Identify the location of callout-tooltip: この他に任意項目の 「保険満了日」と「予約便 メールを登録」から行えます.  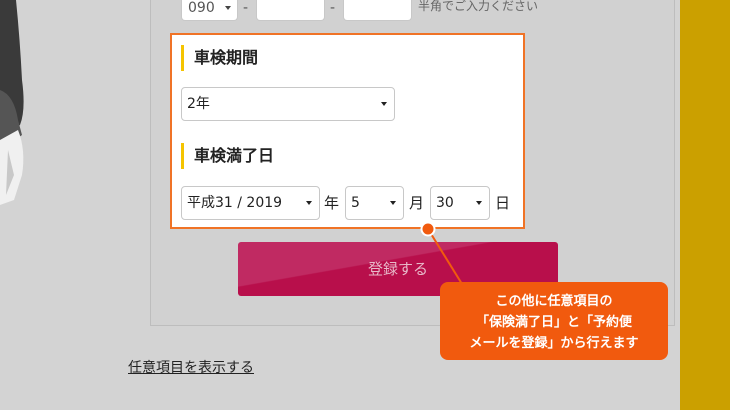
(554, 321).